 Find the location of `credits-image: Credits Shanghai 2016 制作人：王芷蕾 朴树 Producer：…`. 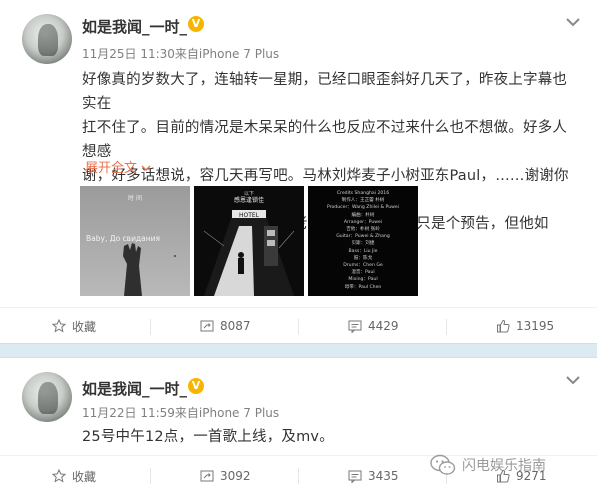

credits-image: Credits Shanghai 2016 制作人：王芷蕾 朴树 Producer：… is located at coordinates (363, 241).